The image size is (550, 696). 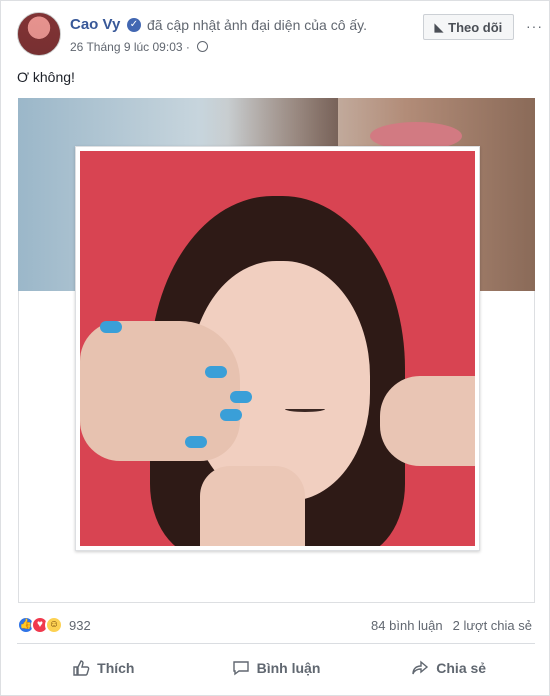 I want to click on comment-button-label: Bình luận, so click(x=288, y=668).